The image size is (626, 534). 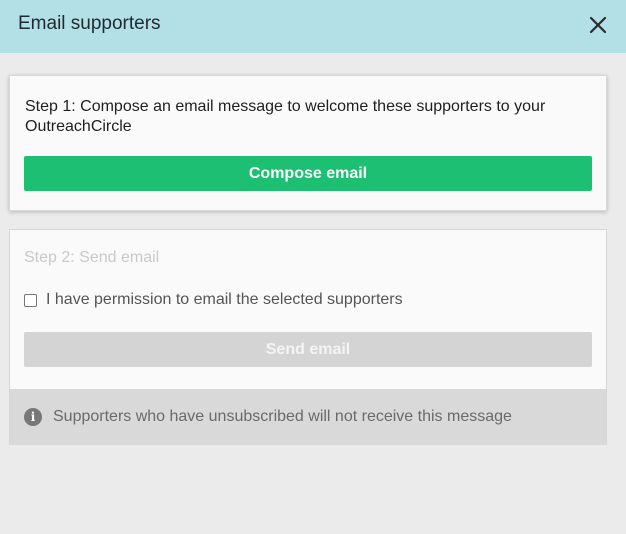 I want to click on step2-title: Step 2: Send email, so click(x=92, y=257).